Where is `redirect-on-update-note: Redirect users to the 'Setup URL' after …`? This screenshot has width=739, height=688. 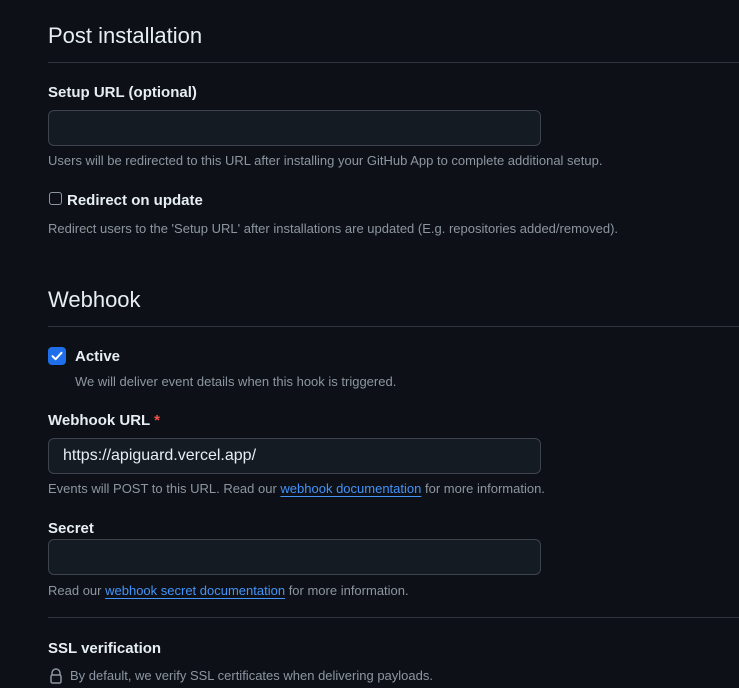 redirect-on-update-note: Redirect users to the 'Setup URL' after … is located at coordinates (333, 228).